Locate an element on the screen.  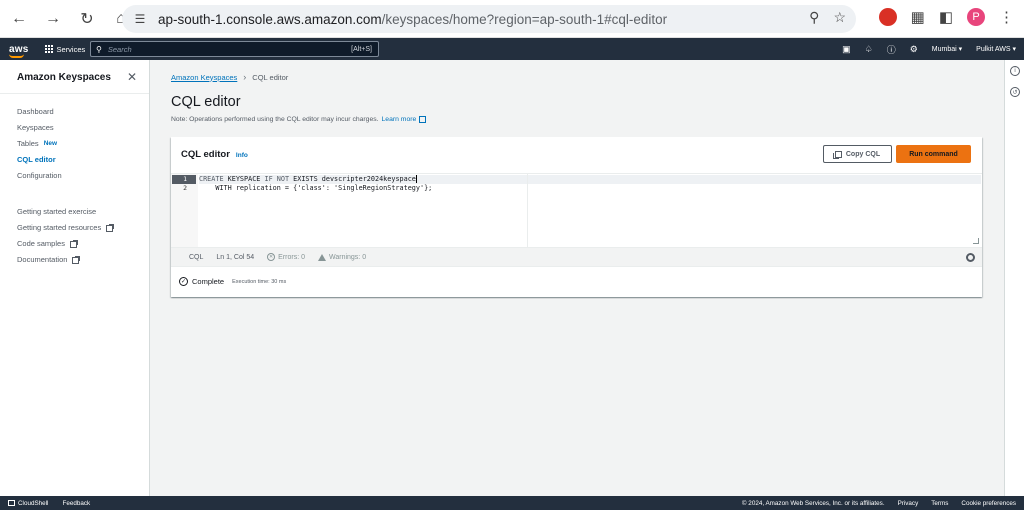
sidebar-item-documentation: Documentation is located at coordinates (65, 260).